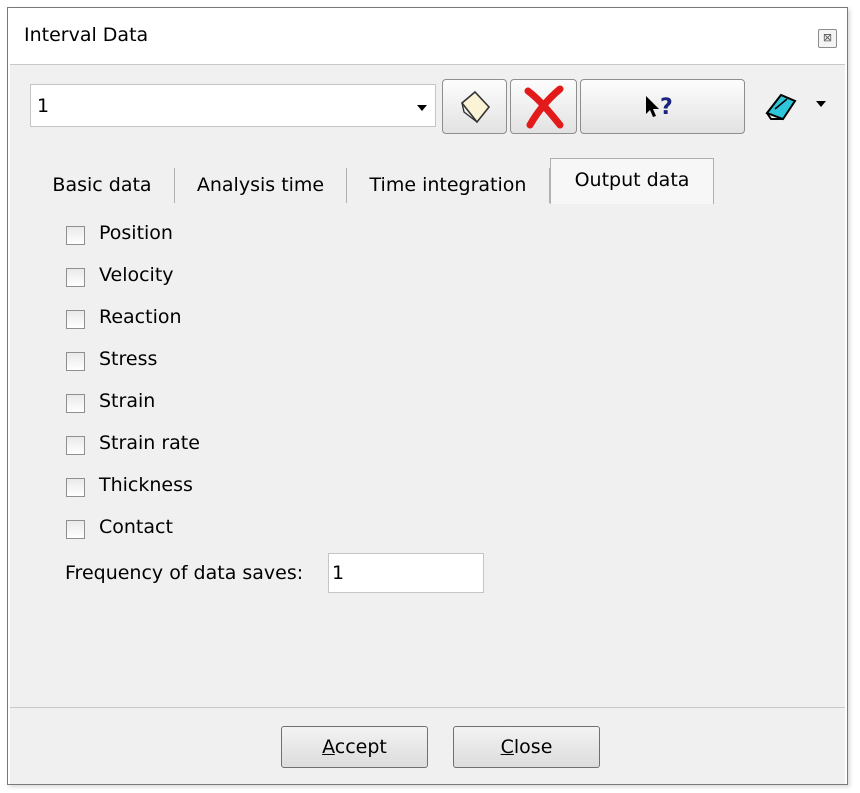 The height and width of the screenshot is (793, 860). Describe the element at coordinates (427, 36) in the screenshot. I see `title-bar: Interval Data ⊠` at that location.